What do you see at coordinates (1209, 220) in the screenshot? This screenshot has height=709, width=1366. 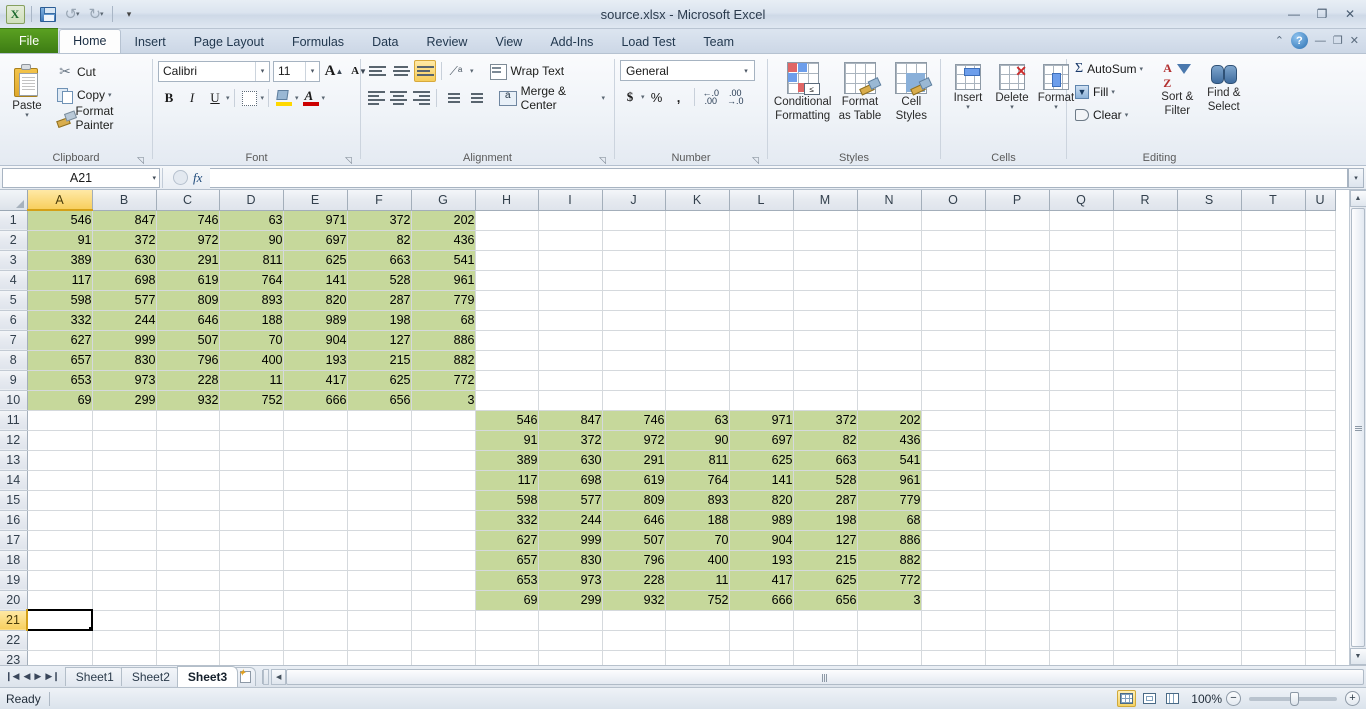 I see `grid-cell-S1` at bounding box center [1209, 220].